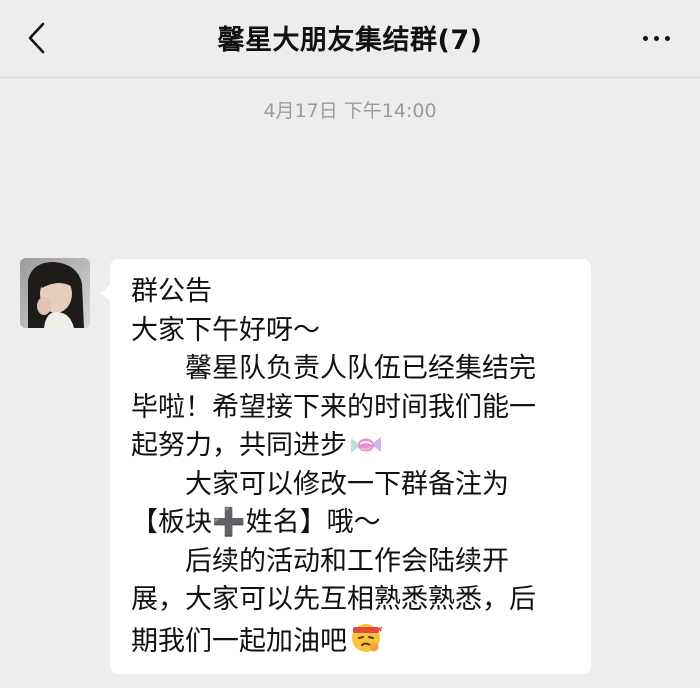  Describe the element at coordinates (171, 291) in the screenshot. I see `message-line-heading: 群公告` at that location.